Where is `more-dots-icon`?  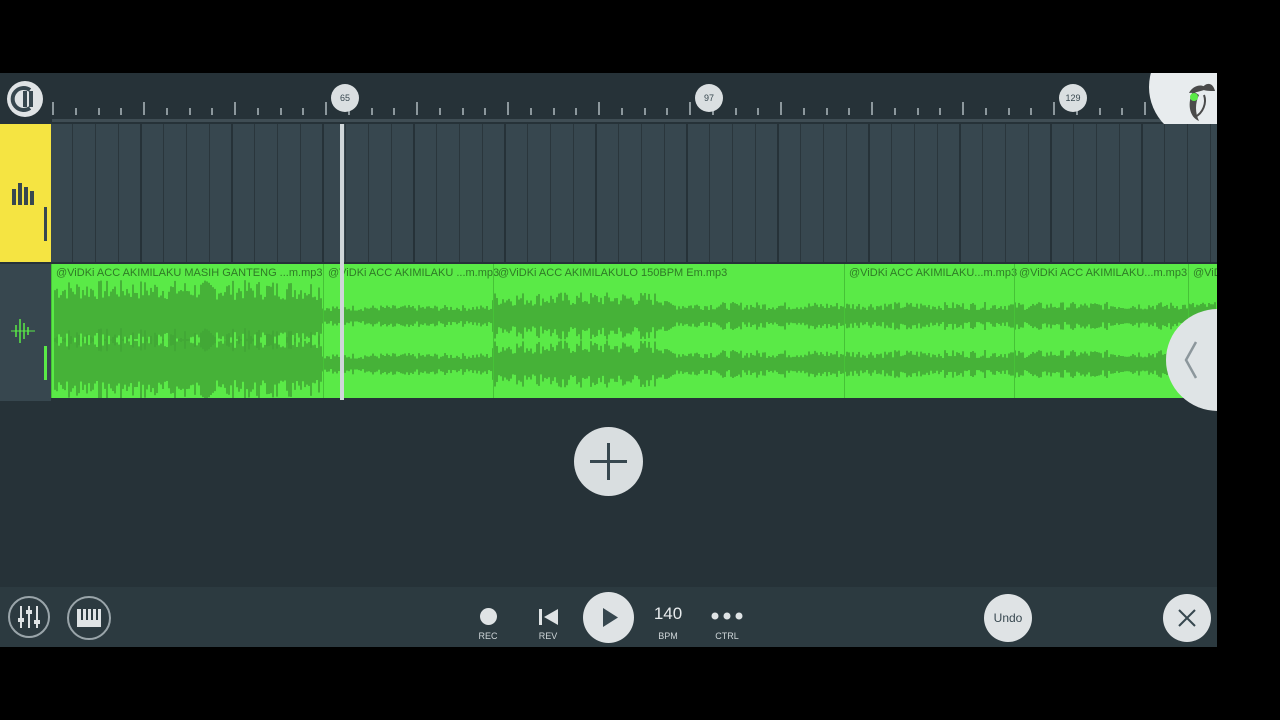 more-dots-icon is located at coordinates (727, 616).